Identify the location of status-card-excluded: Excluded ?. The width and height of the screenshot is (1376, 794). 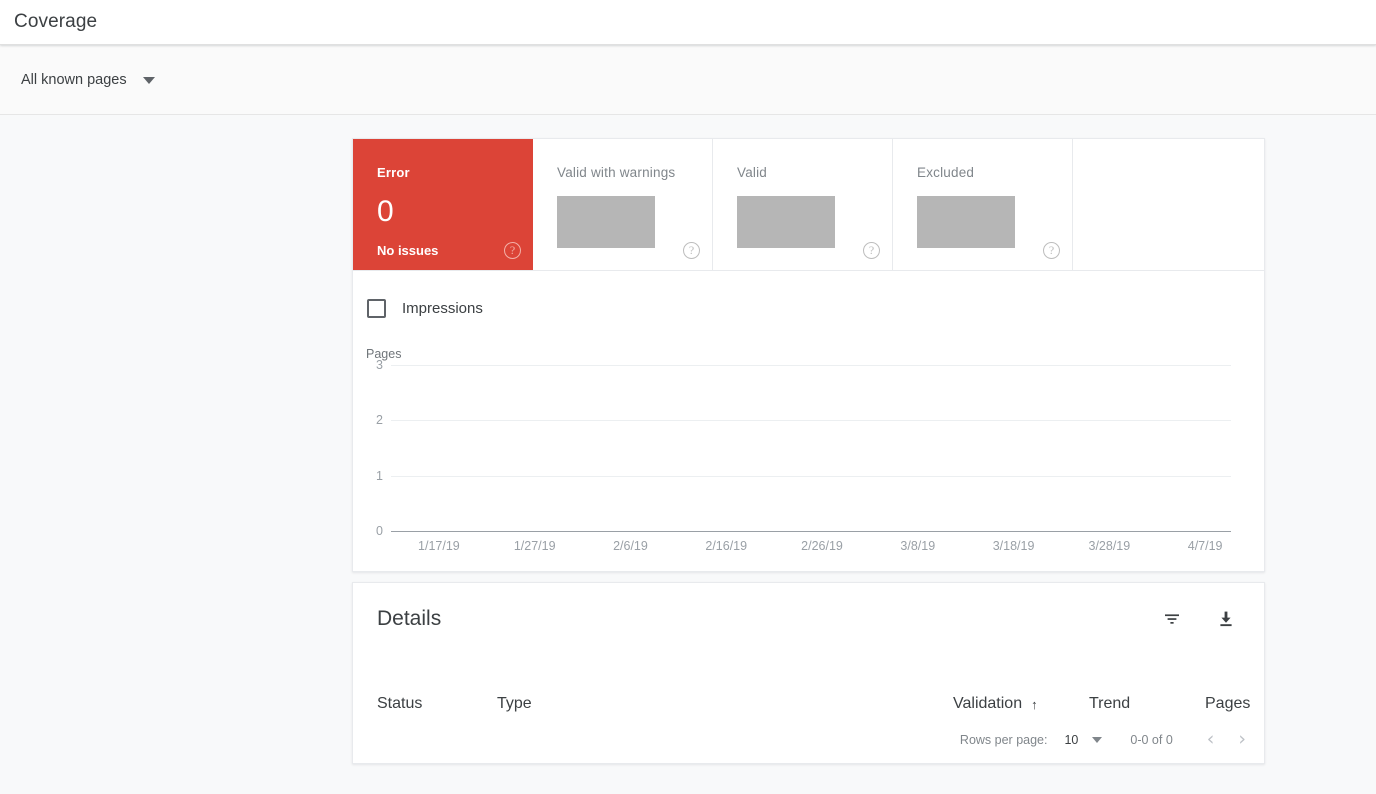
(983, 204).